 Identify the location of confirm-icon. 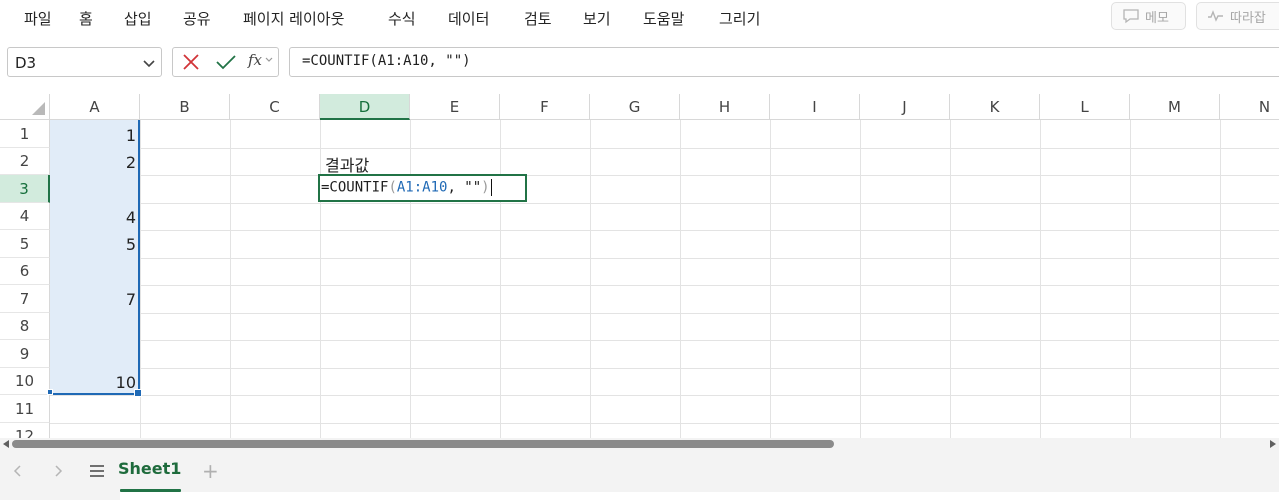
(226, 62).